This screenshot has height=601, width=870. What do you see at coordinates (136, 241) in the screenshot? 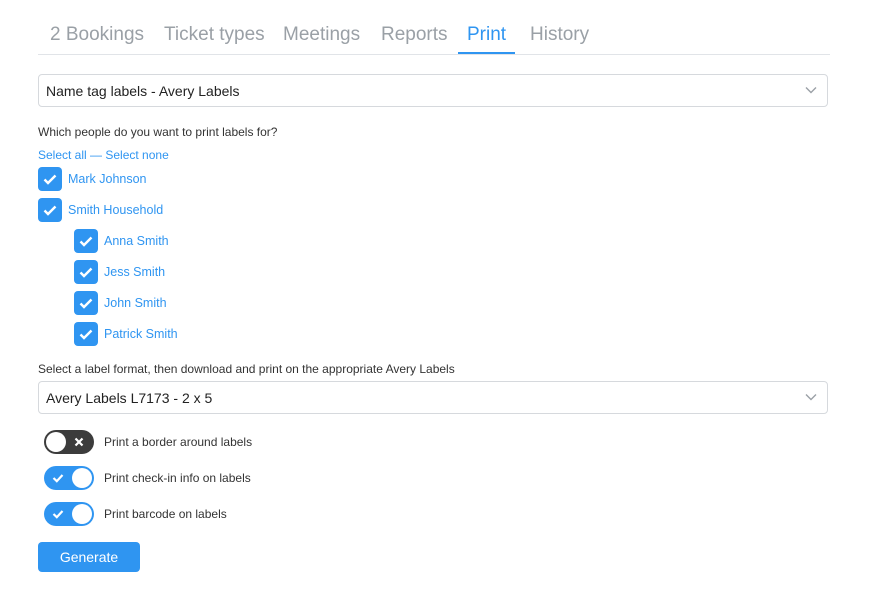
I see `member-name: Anna Smith` at bounding box center [136, 241].